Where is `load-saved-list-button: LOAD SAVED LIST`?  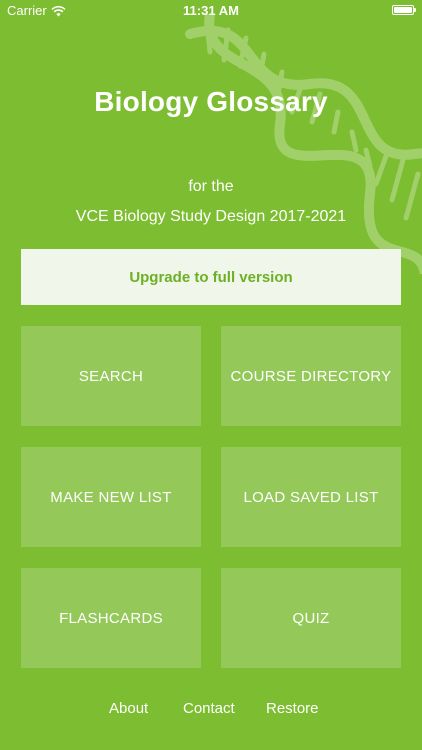 load-saved-list-button: LOAD SAVED LIST is located at coordinates (311, 497).